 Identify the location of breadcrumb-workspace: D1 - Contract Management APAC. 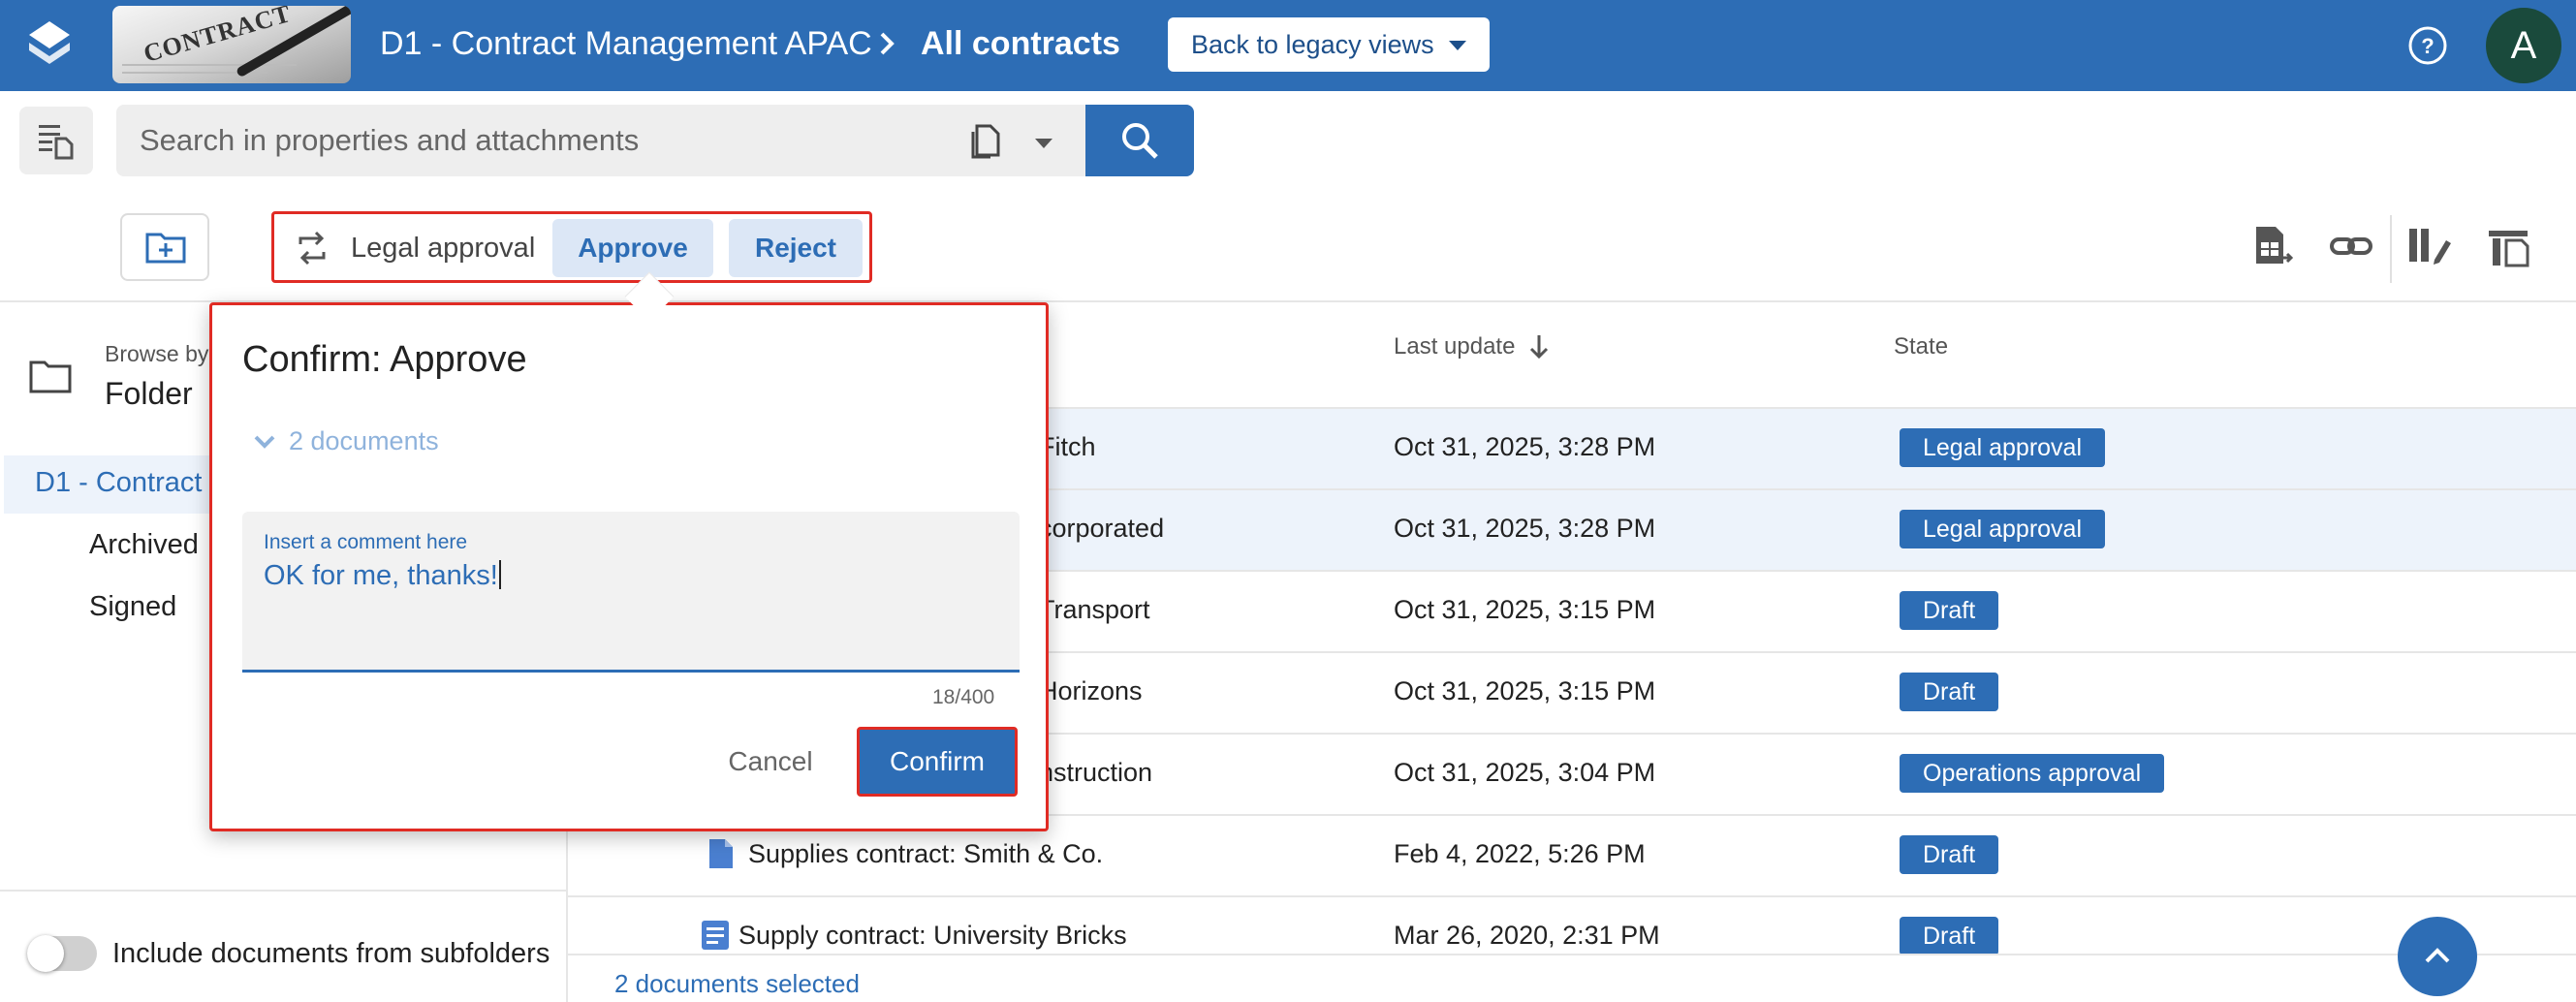
(626, 44).